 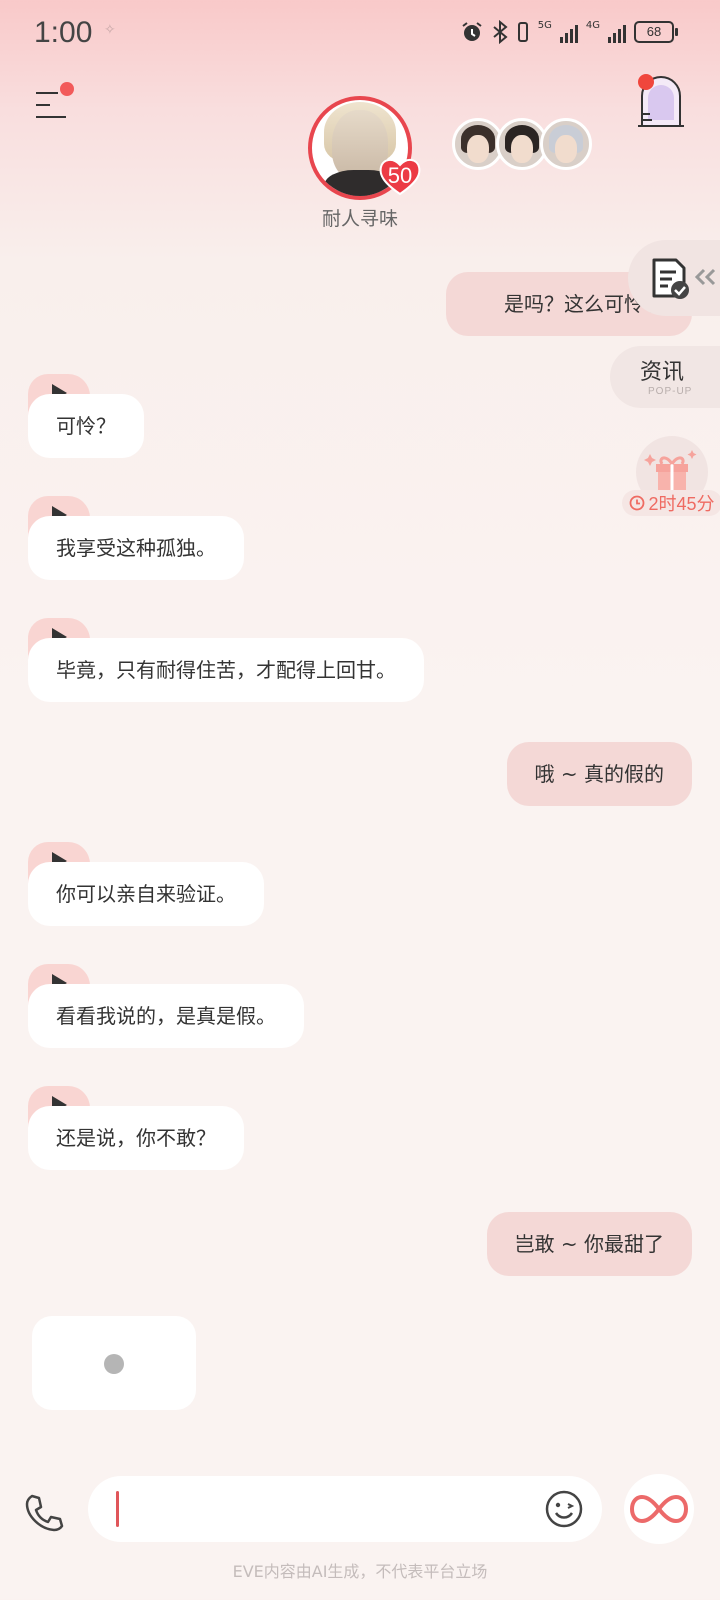 I want to click on signal-5g-icon, so click(x=568, y=32).